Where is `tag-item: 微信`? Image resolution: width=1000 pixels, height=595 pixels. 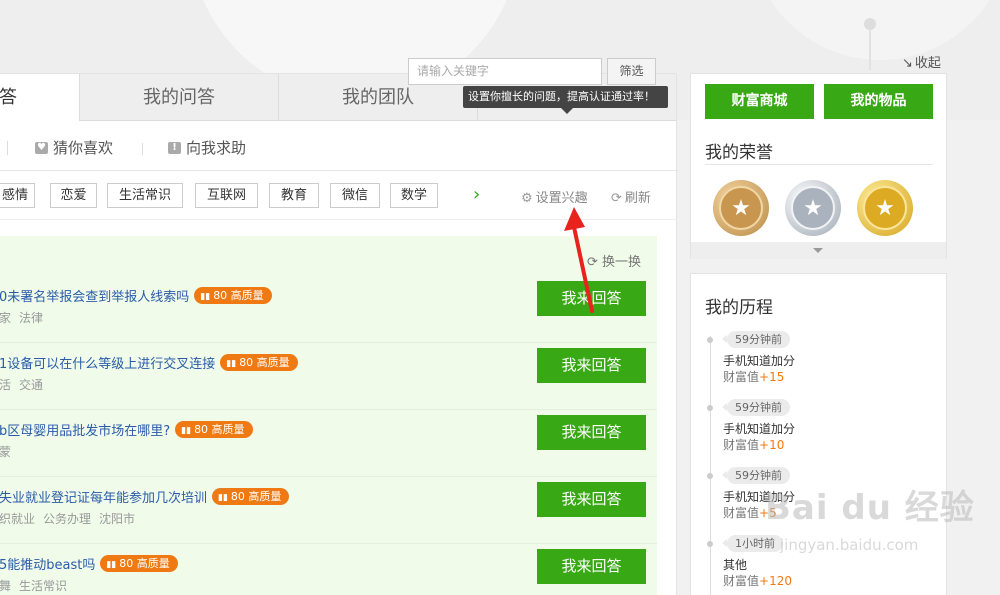
tag-item: 微信 is located at coordinates (355, 195).